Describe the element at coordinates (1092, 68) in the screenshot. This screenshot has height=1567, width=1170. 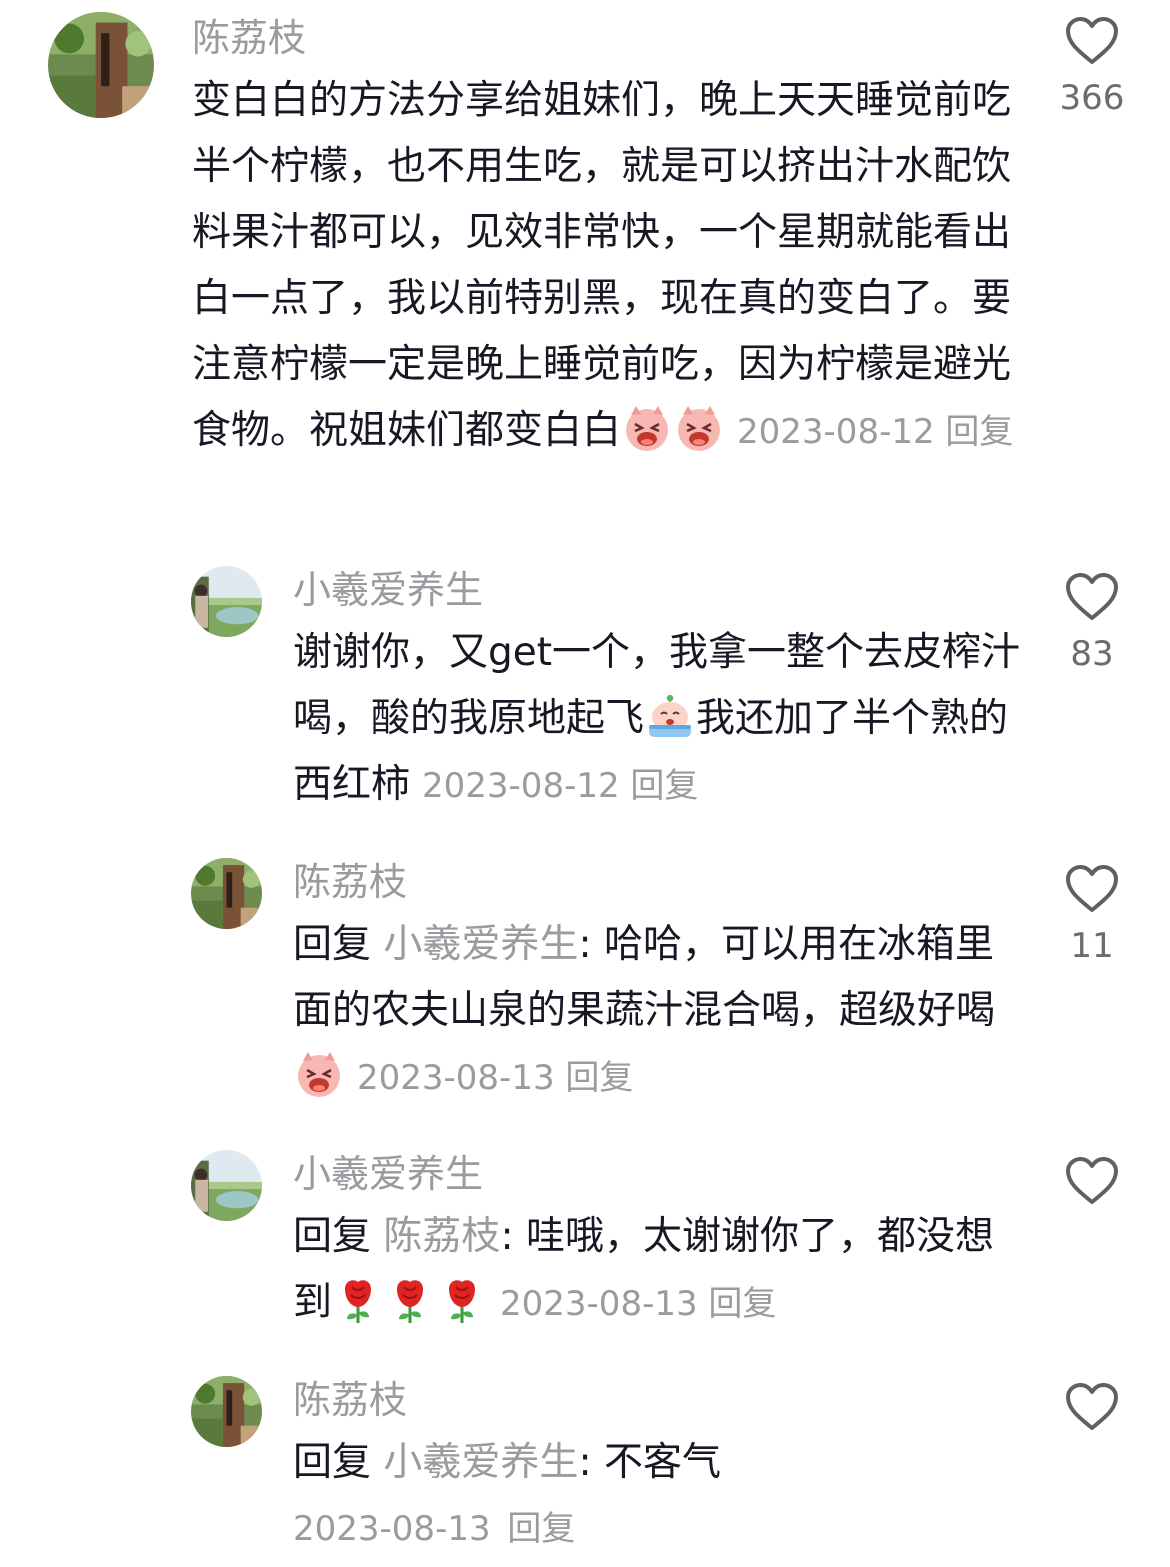
I see `like-button: 366` at that location.